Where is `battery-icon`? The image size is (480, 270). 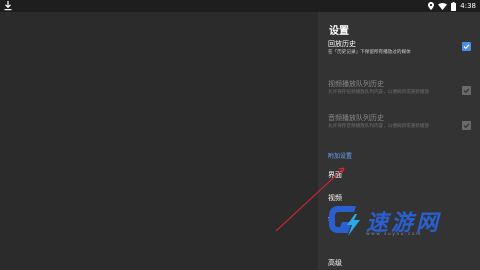
battery-icon is located at coordinates (454, 6).